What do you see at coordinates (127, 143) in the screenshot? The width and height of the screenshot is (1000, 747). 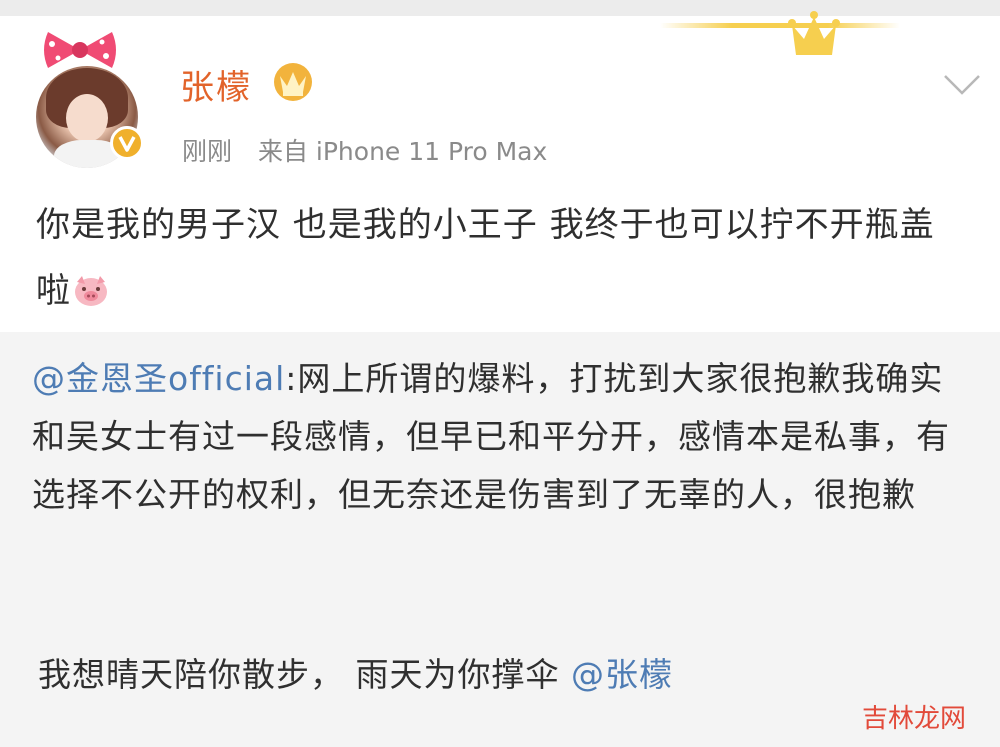 I see `verified-badge-icon` at bounding box center [127, 143].